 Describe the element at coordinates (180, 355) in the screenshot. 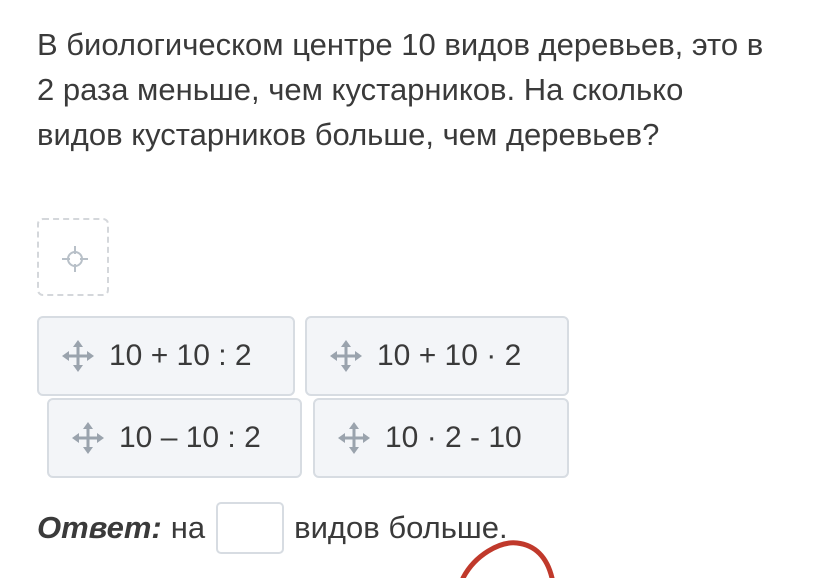

I see `option-expression: 10 + 10 : 2` at that location.